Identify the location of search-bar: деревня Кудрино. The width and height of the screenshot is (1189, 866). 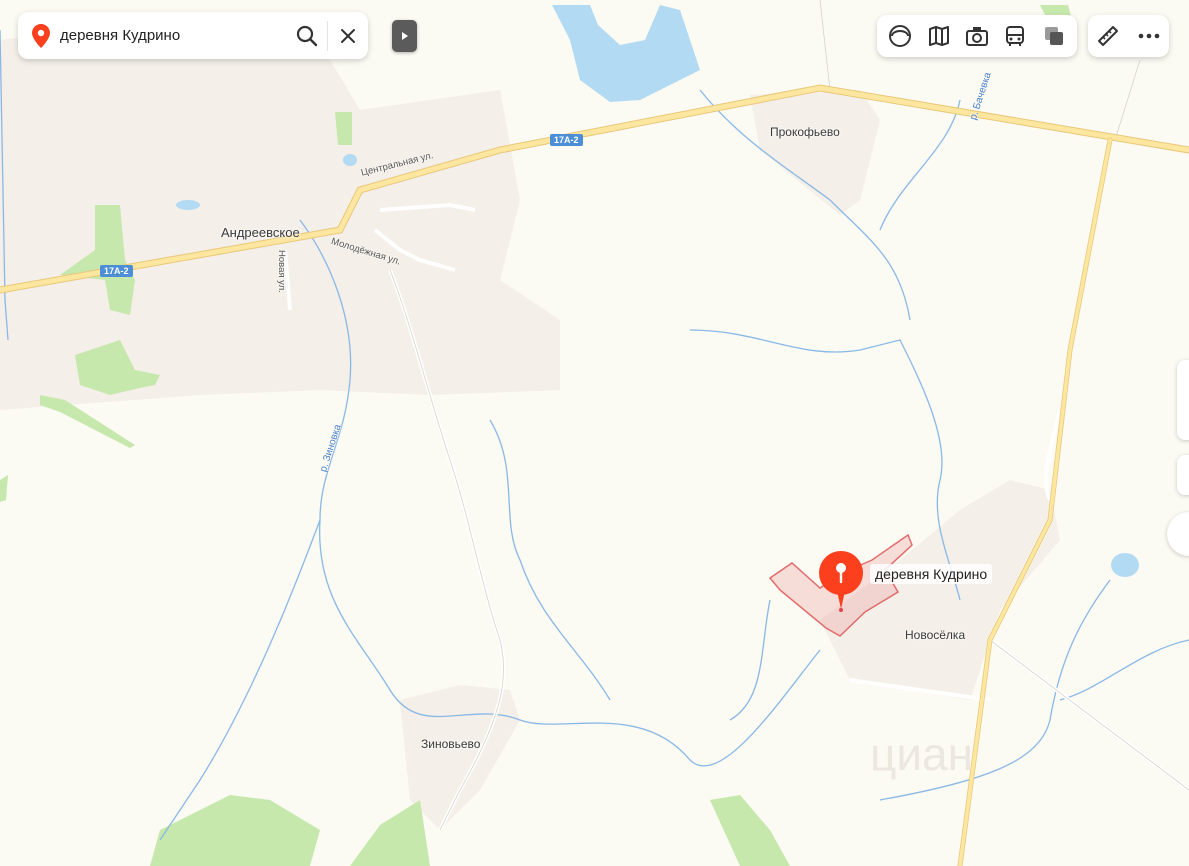
(193, 35).